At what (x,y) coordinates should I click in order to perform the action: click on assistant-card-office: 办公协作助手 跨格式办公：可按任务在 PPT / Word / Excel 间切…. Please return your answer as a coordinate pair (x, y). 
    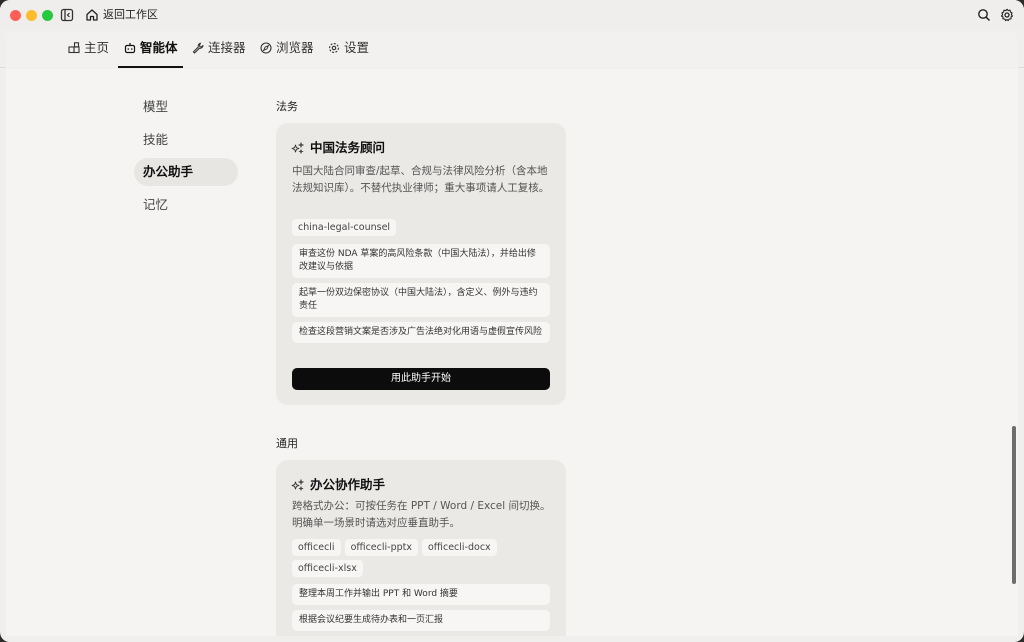
    Looking at the image, I should click on (421, 548).